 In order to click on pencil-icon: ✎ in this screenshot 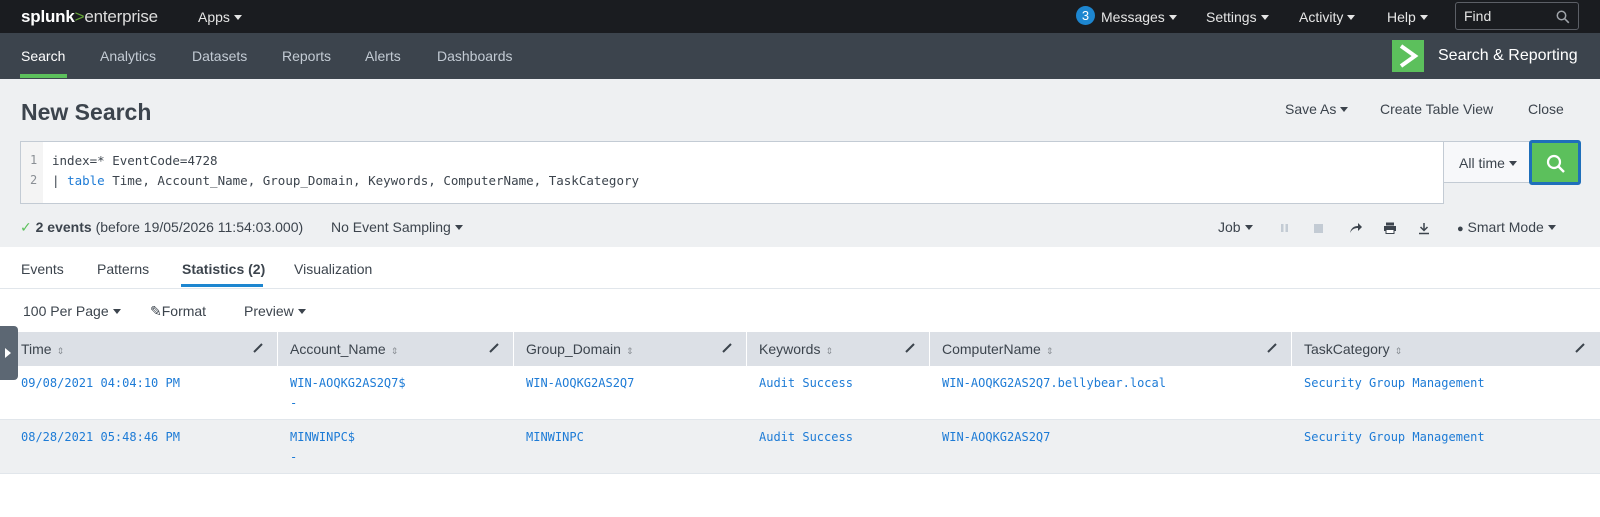, I will do `click(156, 311)`.